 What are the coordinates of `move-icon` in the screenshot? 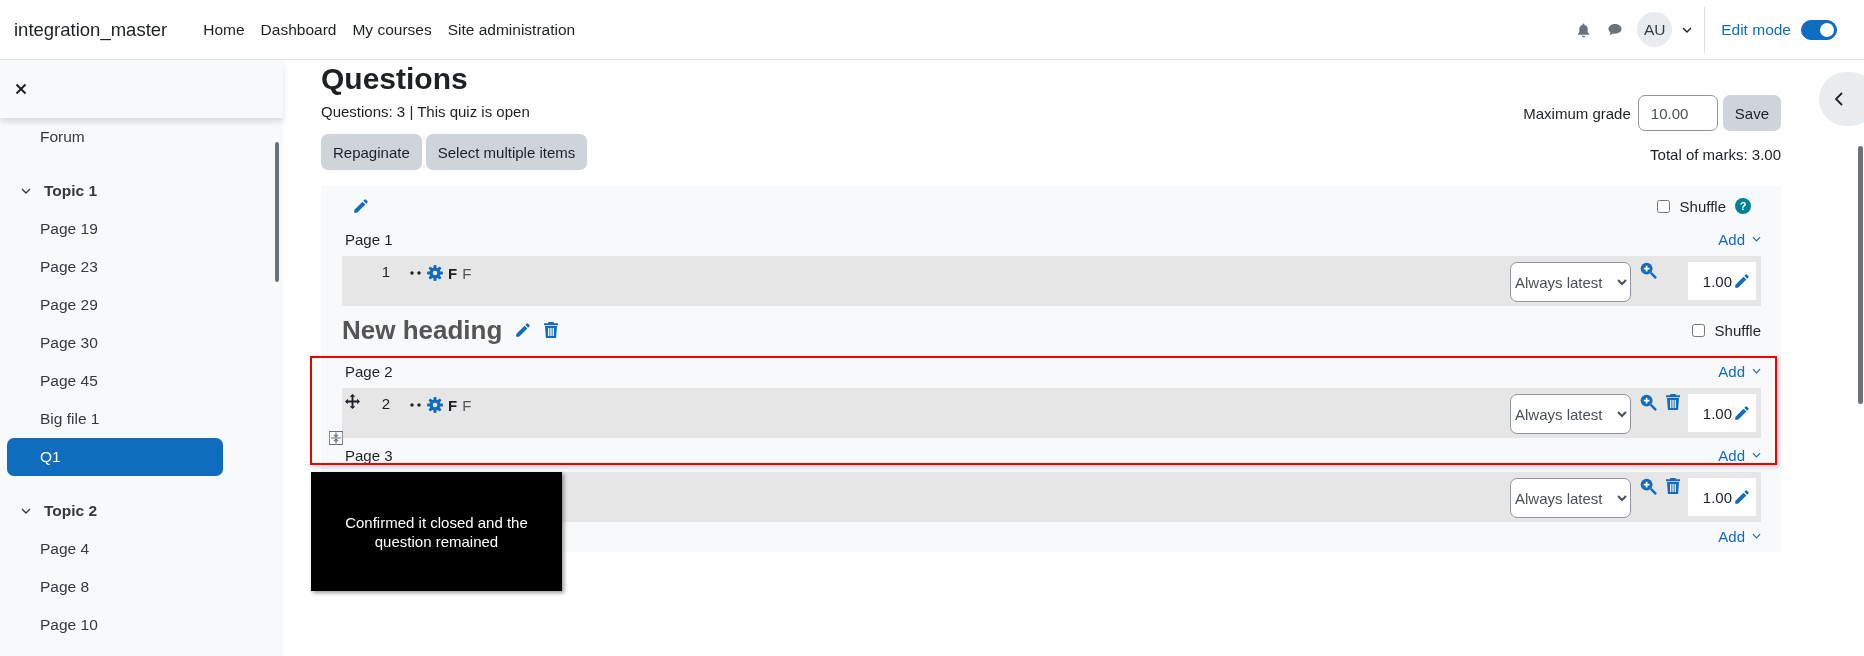 It's located at (352, 401).